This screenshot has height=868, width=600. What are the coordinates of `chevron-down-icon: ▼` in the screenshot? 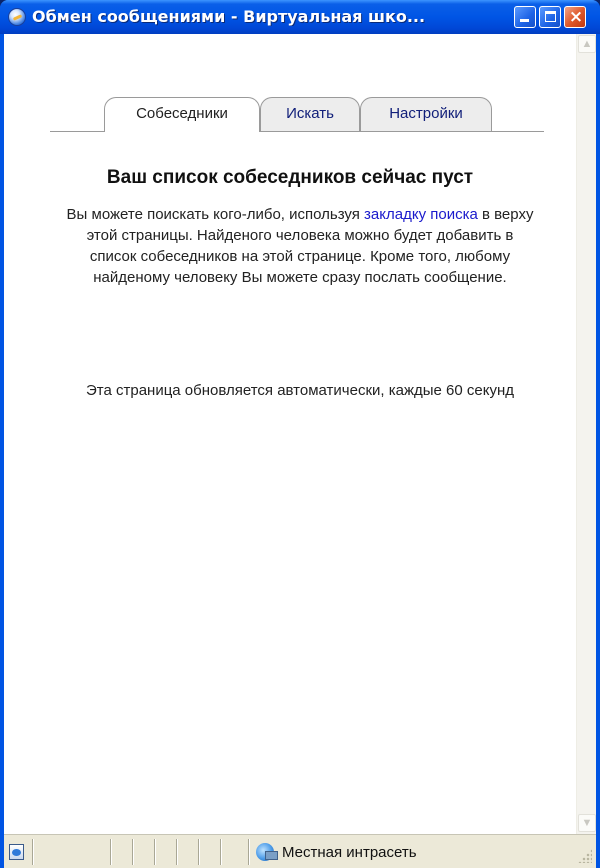 It's located at (587, 823).